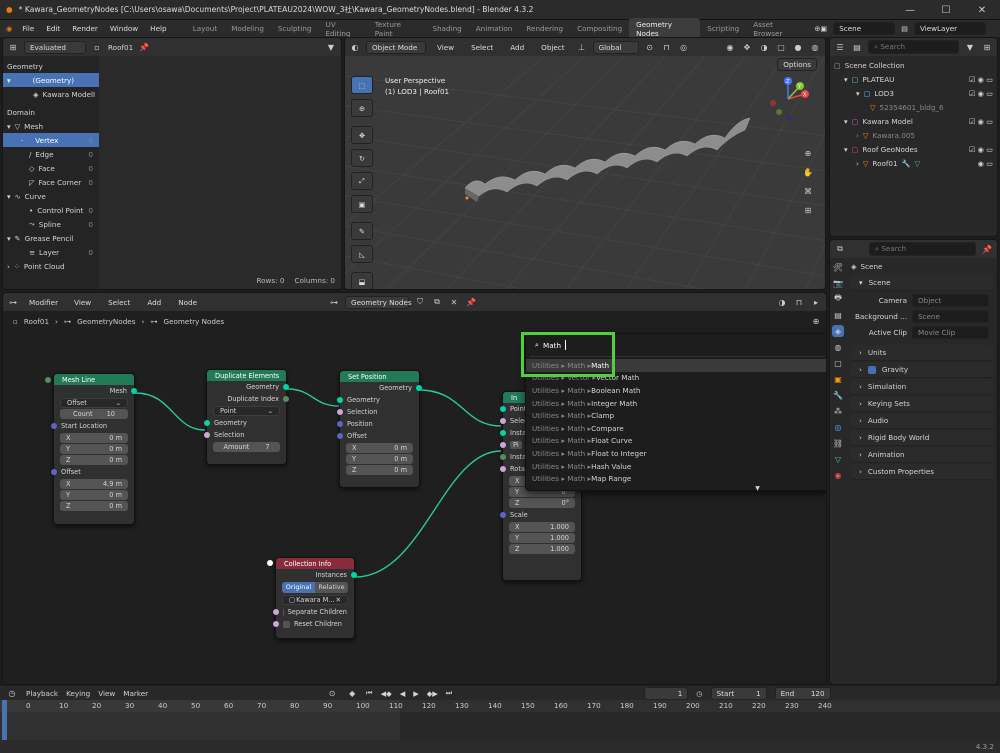 This screenshot has height=753, width=1000. I want to click on record-icon: ⊙, so click(332, 693).